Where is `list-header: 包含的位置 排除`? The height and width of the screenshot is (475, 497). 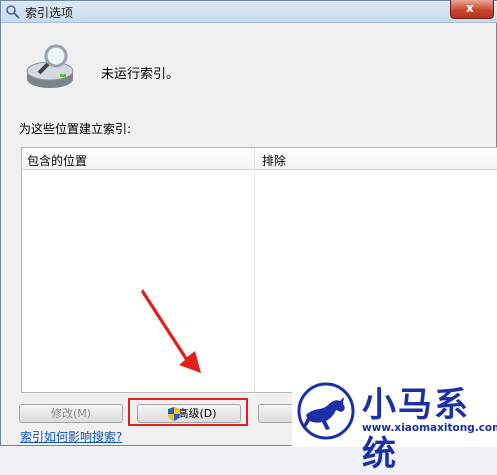 list-header: 包含的位置 排除 is located at coordinates (259, 159).